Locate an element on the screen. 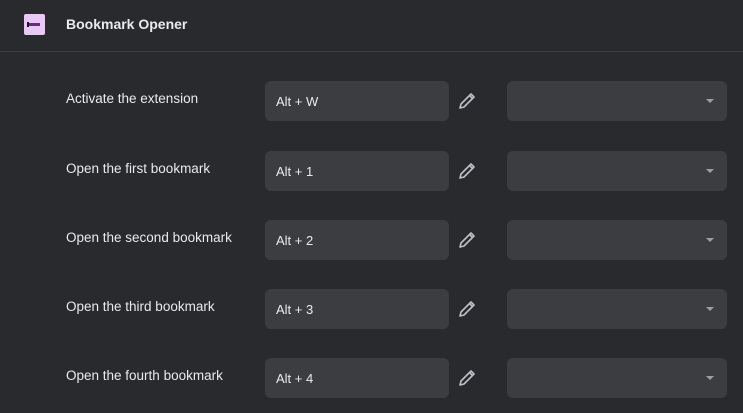  shortcut-row-activate: Activate the extension Alt + W is located at coordinates (371, 101).